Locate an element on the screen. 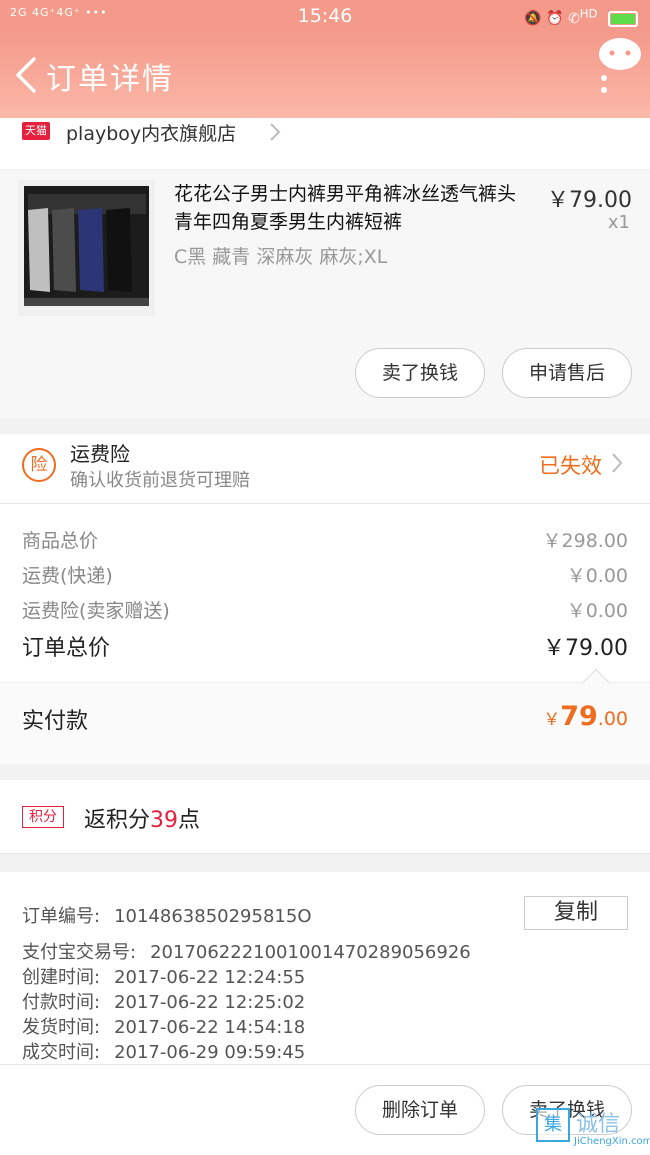 This screenshot has width=650, height=1155. battery-icon is located at coordinates (623, 18).